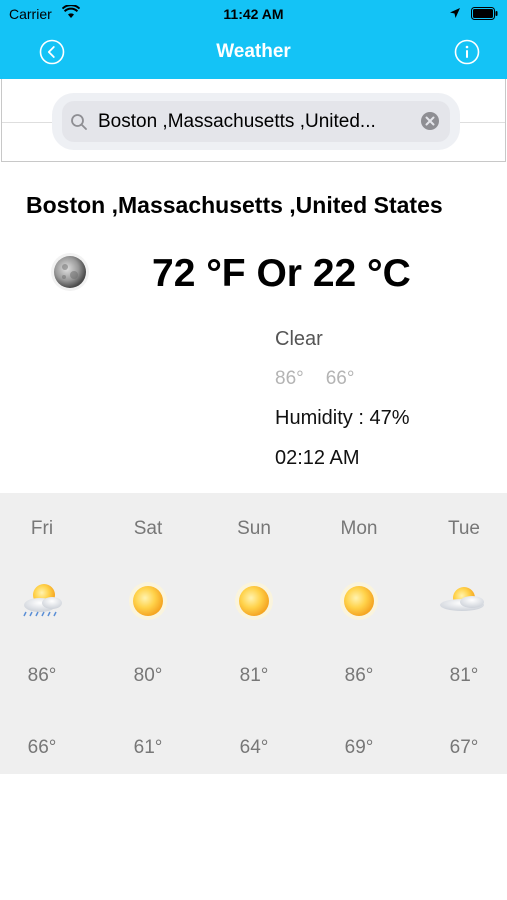  I want to click on local-time: 02:12 AM, so click(317, 458).